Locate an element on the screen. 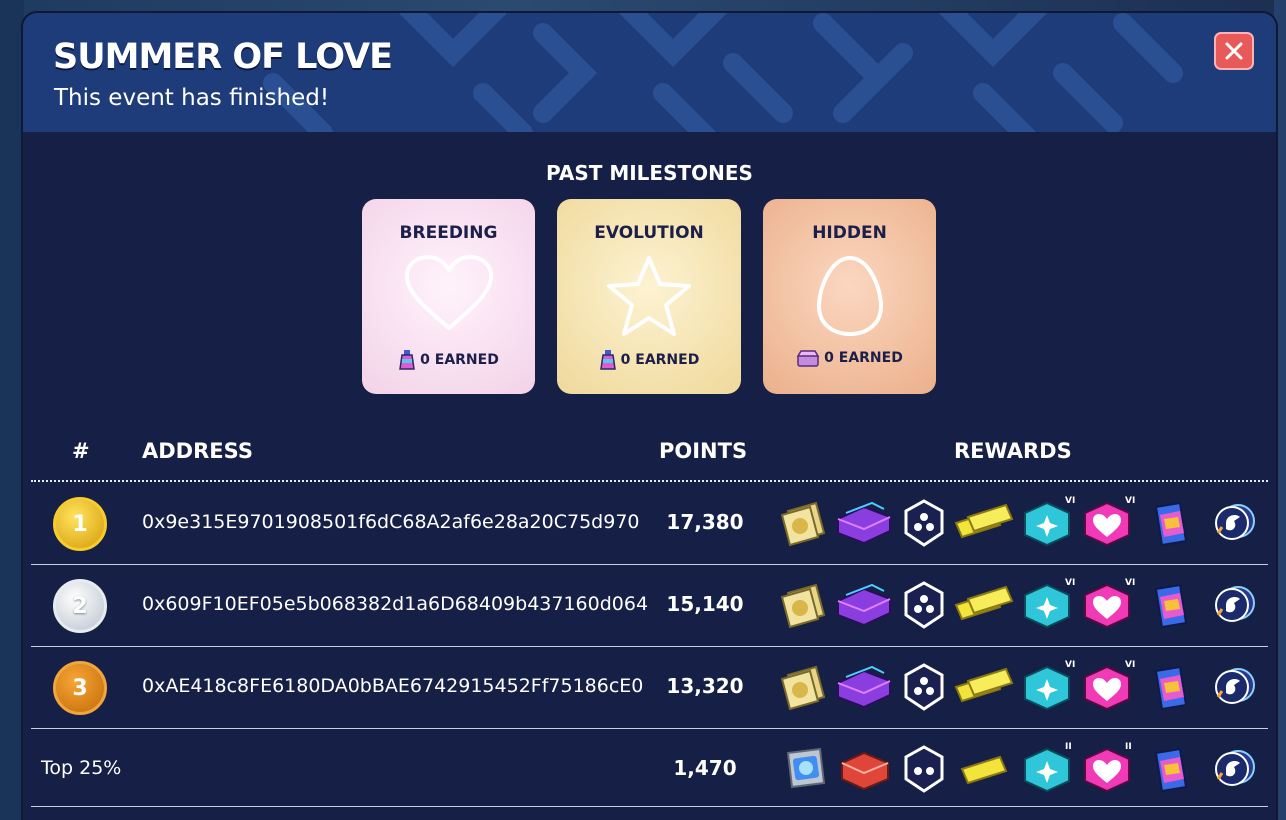 This screenshot has width=1286, height=820. chest-icon is located at coordinates (808, 358).